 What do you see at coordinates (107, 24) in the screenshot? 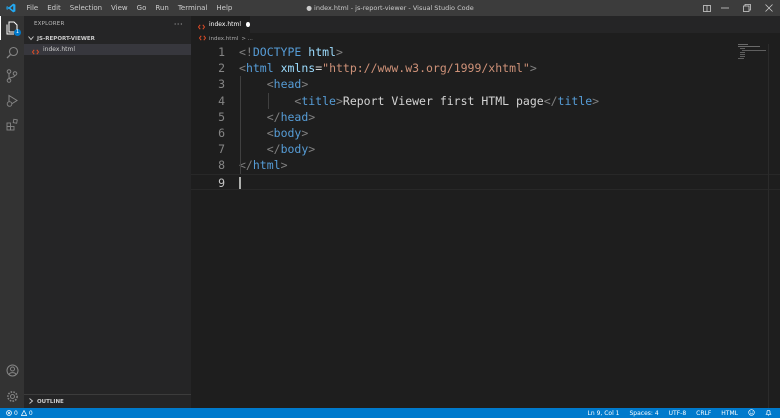
I see `explorer-header: EXPLORER ···` at bounding box center [107, 24].